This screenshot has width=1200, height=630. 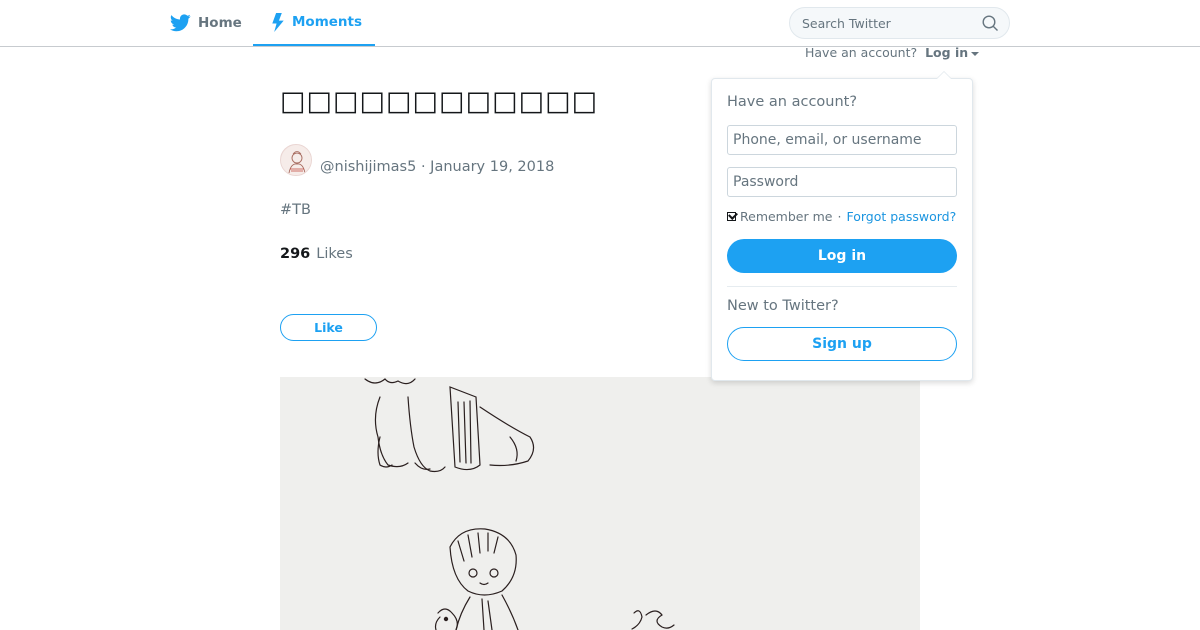 What do you see at coordinates (901, 216) in the screenshot?
I see `forgot-password-link: Forgot password?` at bounding box center [901, 216].